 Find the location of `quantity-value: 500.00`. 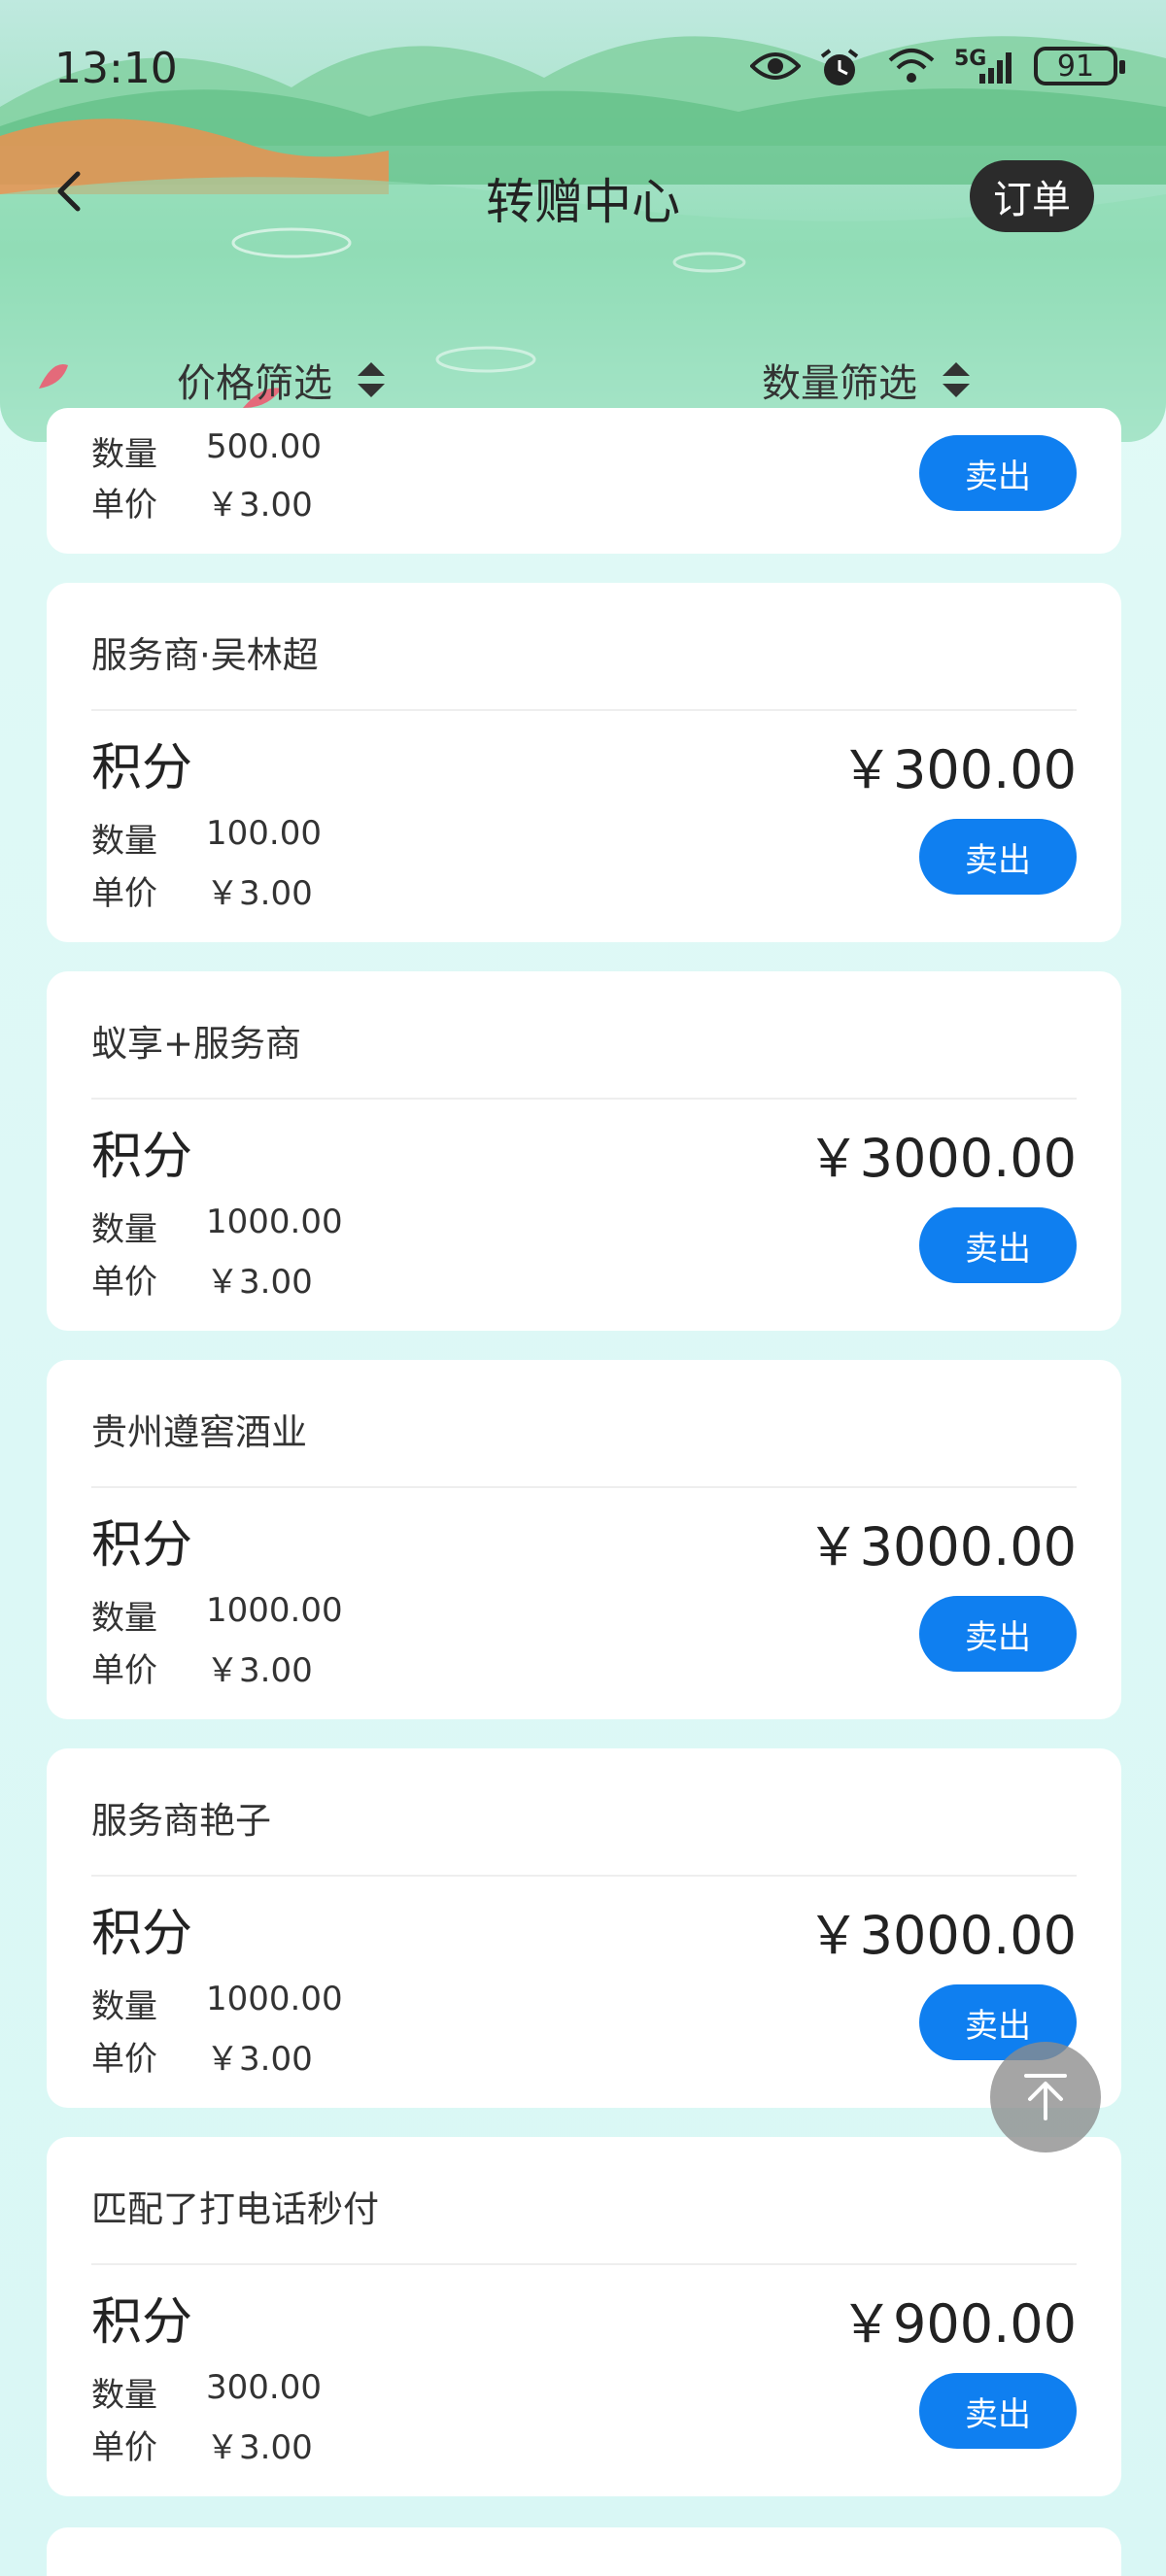

quantity-value: 500.00 is located at coordinates (264, 446).